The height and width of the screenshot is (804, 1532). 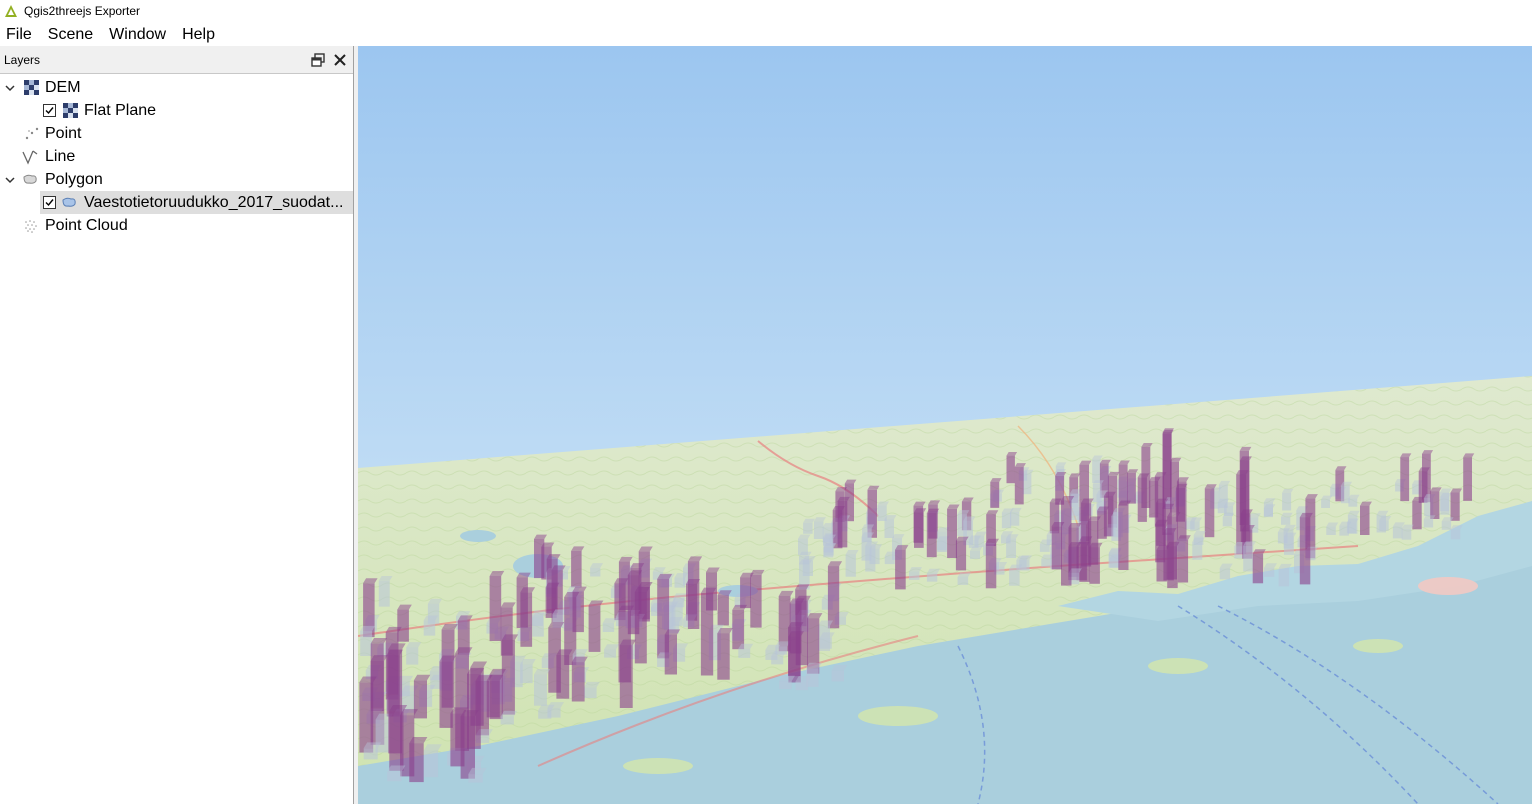 What do you see at coordinates (70, 34) in the screenshot?
I see `menu-scene: Scene` at bounding box center [70, 34].